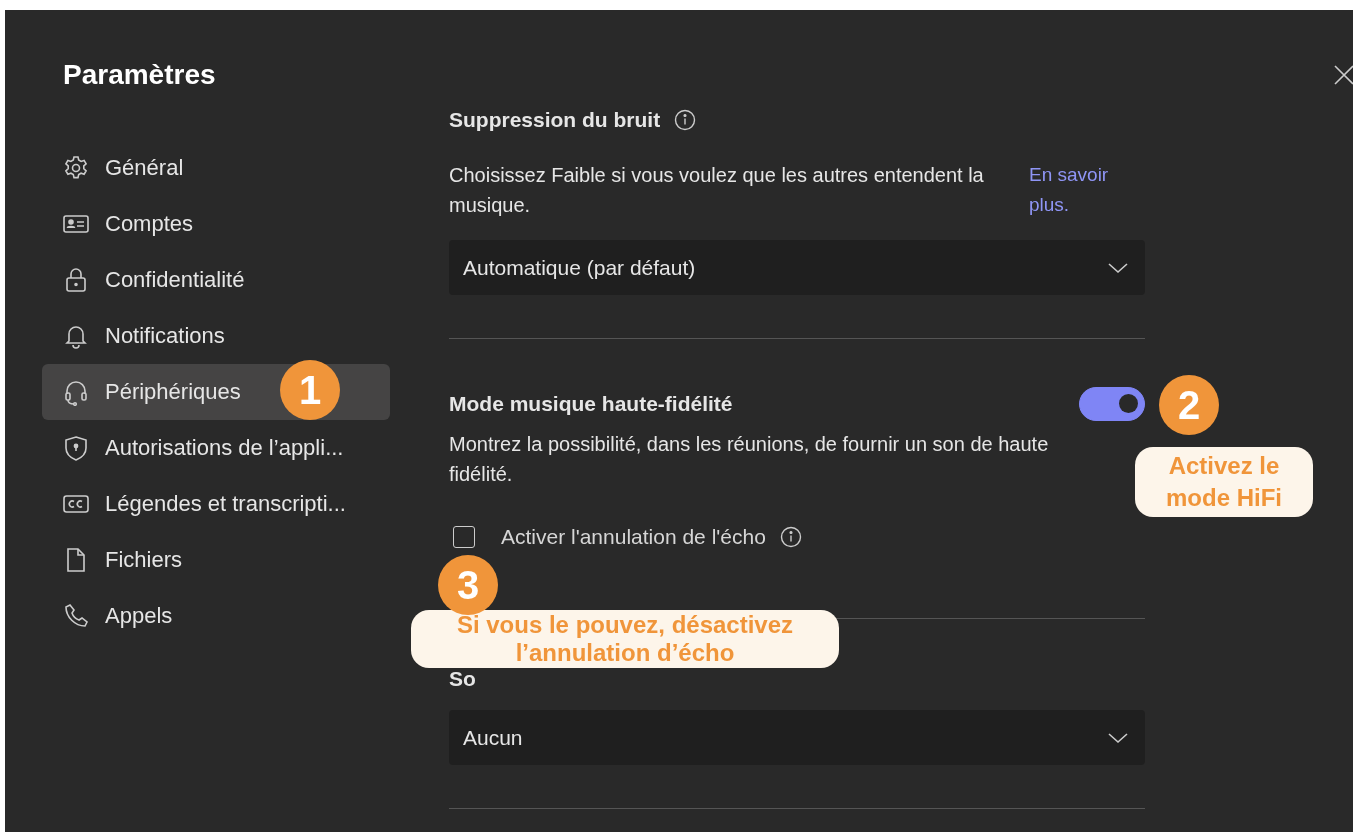 The height and width of the screenshot is (832, 1353). What do you see at coordinates (175, 280) in the screenshot?
I see `sidebar-item-label: Confidentialité` at bounding box center [175, 280].